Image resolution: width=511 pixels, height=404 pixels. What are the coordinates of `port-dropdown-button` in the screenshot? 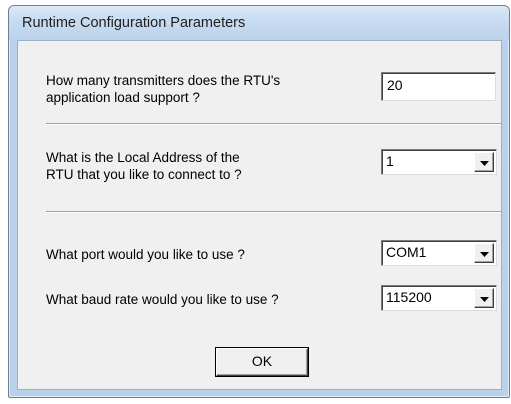 It's located at (484, 253).